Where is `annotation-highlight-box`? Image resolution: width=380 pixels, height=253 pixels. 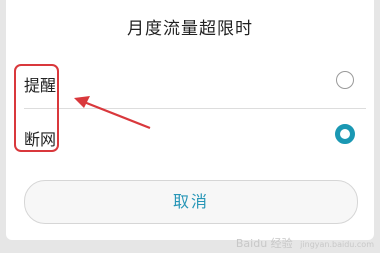
annotation-highlight-box is located at coordinates (36, 108).